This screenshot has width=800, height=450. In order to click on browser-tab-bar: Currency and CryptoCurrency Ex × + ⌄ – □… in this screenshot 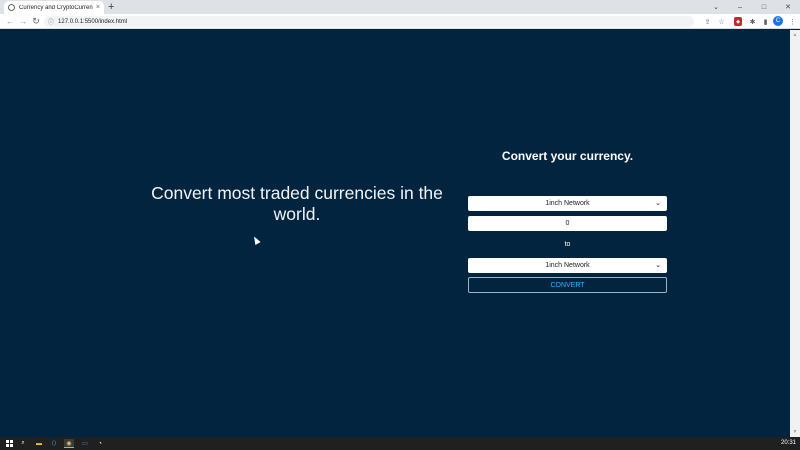, I will do `click(400, 7)`.